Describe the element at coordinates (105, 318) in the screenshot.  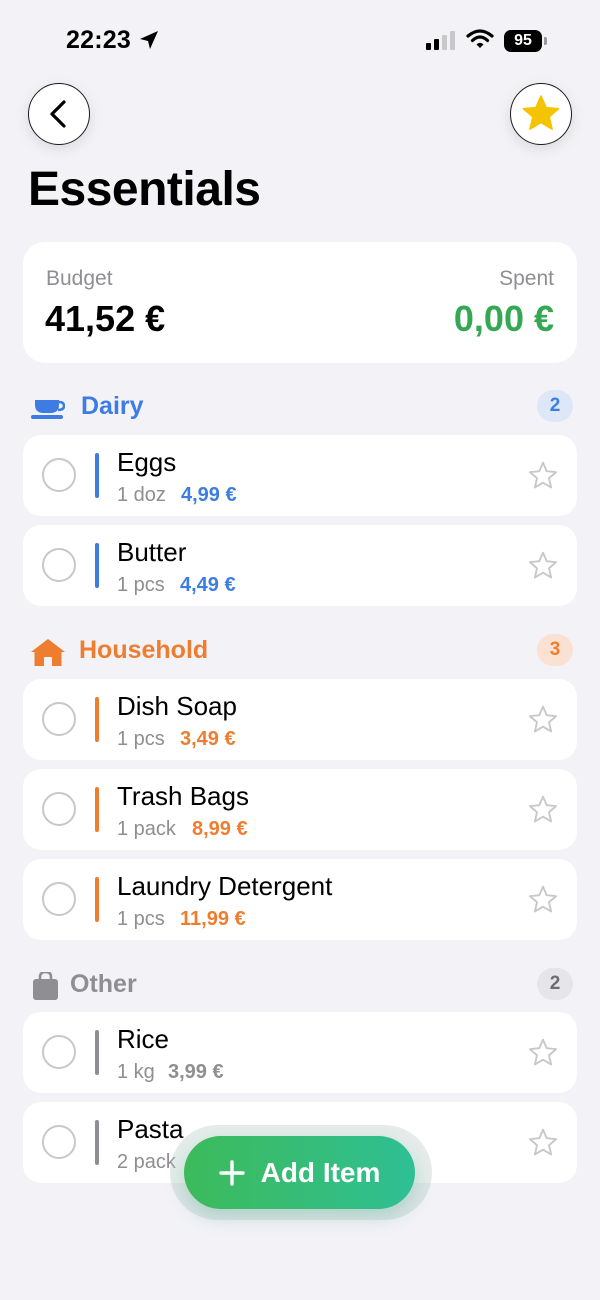
I see `budget-value: 41,52 €` at that location.